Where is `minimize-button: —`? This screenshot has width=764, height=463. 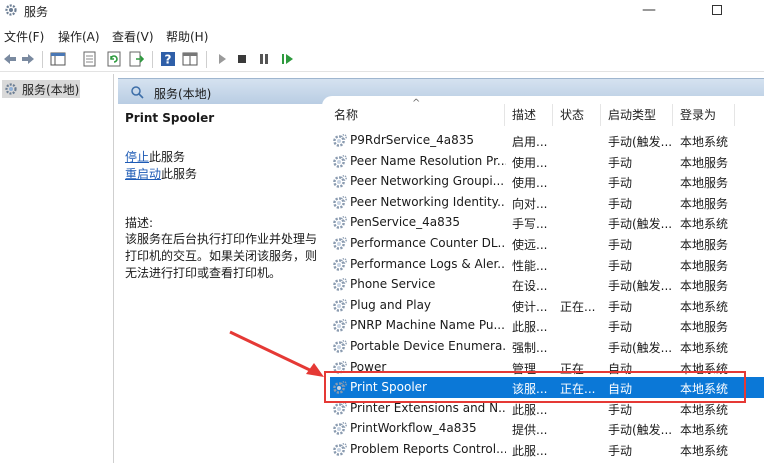 minimize-button: — is located at coordinates (649, 11).